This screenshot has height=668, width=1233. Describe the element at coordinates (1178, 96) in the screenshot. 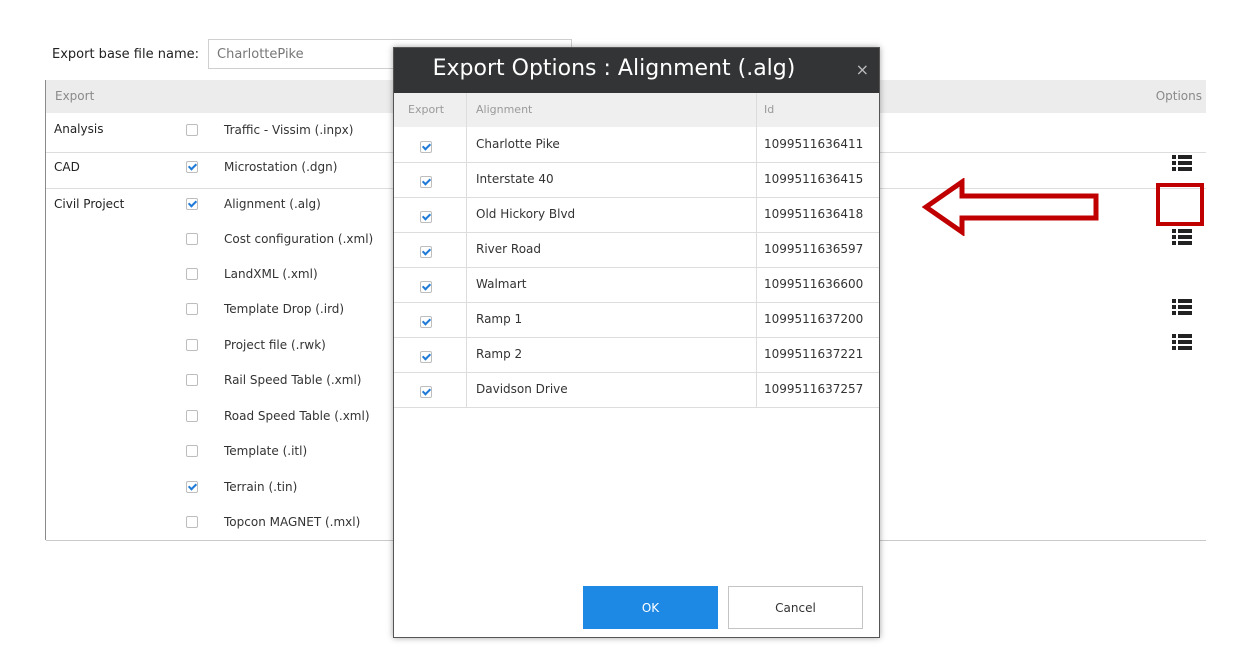

I see `column-header-options: Options` at that location.